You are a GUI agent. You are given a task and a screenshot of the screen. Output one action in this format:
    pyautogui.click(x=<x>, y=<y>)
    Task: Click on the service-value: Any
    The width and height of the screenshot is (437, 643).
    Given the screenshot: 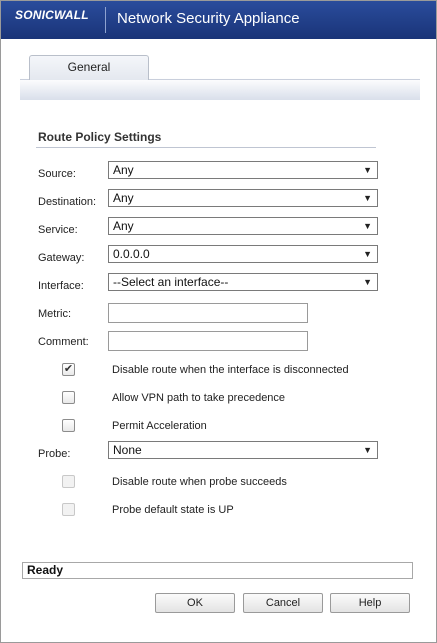 What is the action you would take?
    pyautogui.click(x=123, y=226)
    